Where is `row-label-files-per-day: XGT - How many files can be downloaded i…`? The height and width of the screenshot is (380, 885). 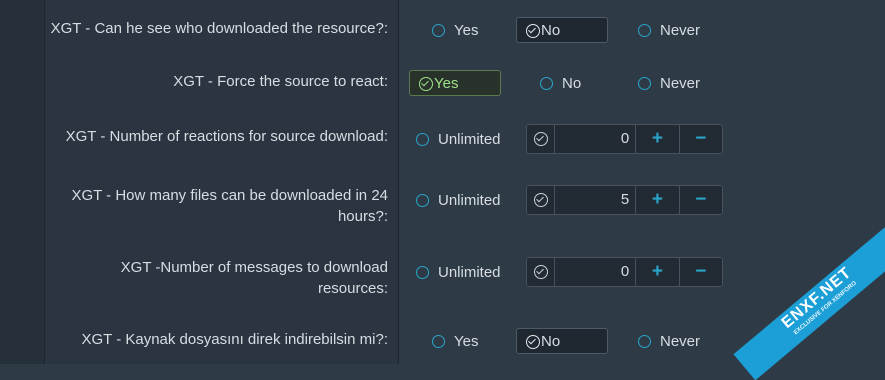 row-label-files-per-day: XGT - How many files can be downloaded i… is located at coordinates (229, 206).